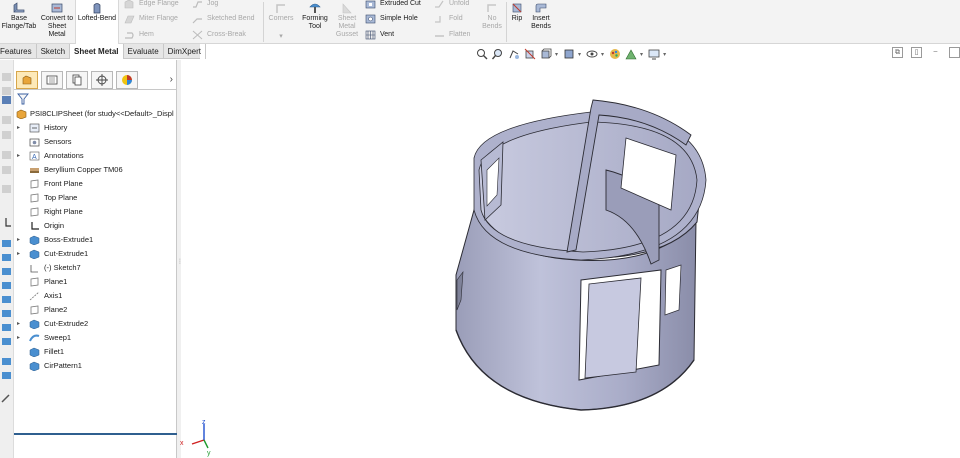 This screenshot has width=960, height=458. What do you see at coordinates (545, 54) in the screenshot?
I see `view-orientation-icon` at bounding box center [545, 54].